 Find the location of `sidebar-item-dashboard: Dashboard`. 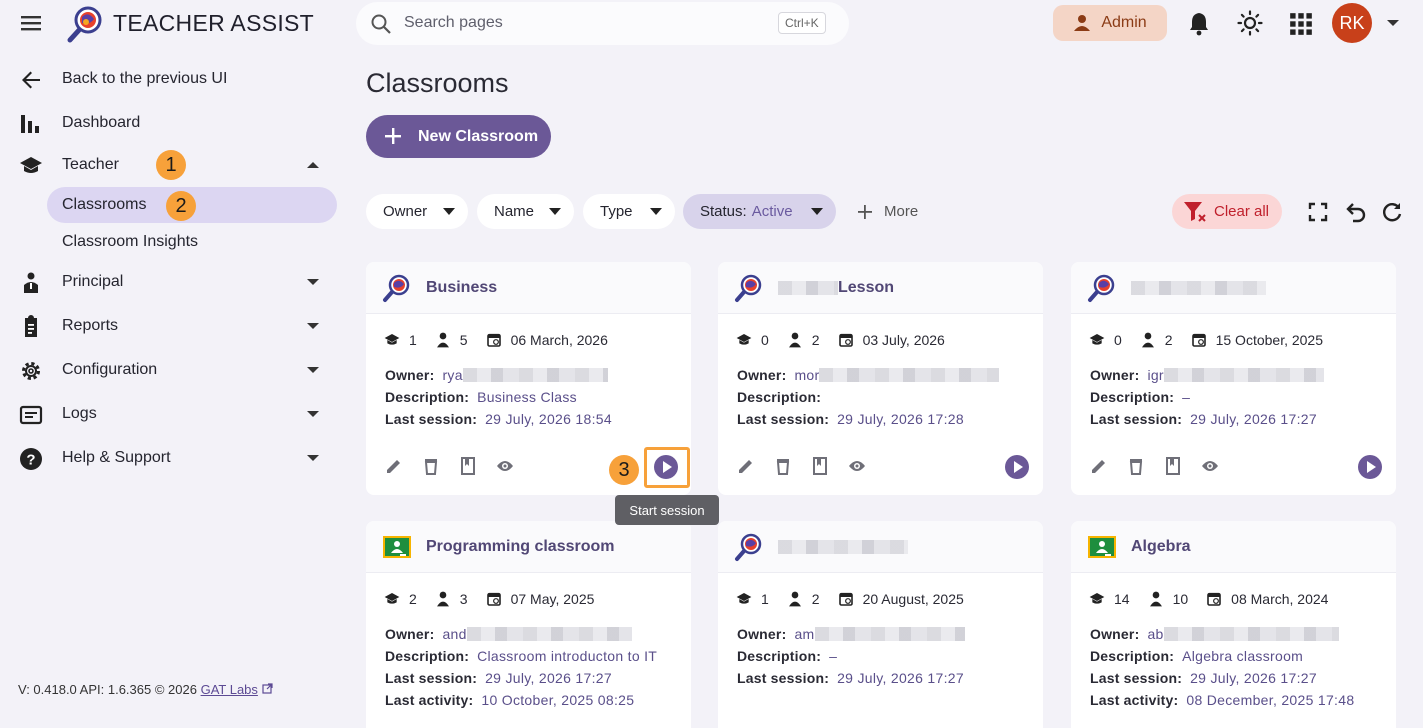

sidebar-item-dashboard: Dashboard is located at coordinates (170, 123).